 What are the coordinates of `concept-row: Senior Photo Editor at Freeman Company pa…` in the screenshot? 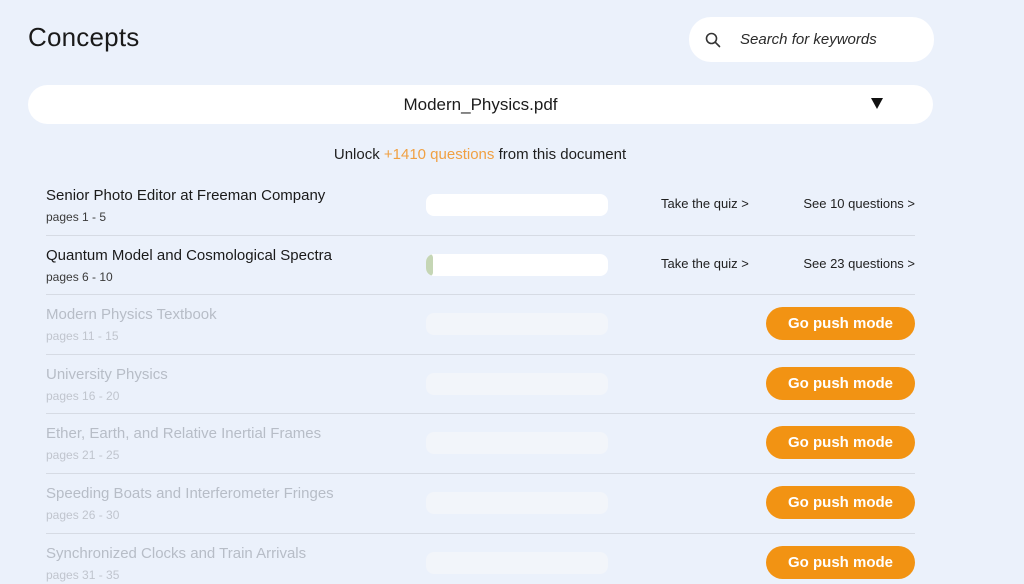 It's located at (480, 206).